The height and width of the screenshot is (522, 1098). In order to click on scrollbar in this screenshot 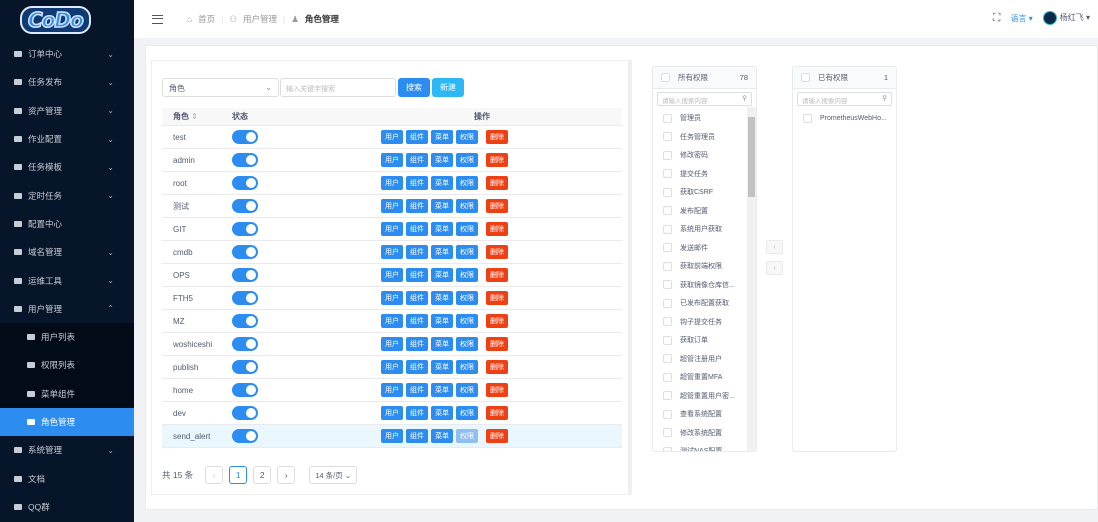, I will do `click(751, 279)`.